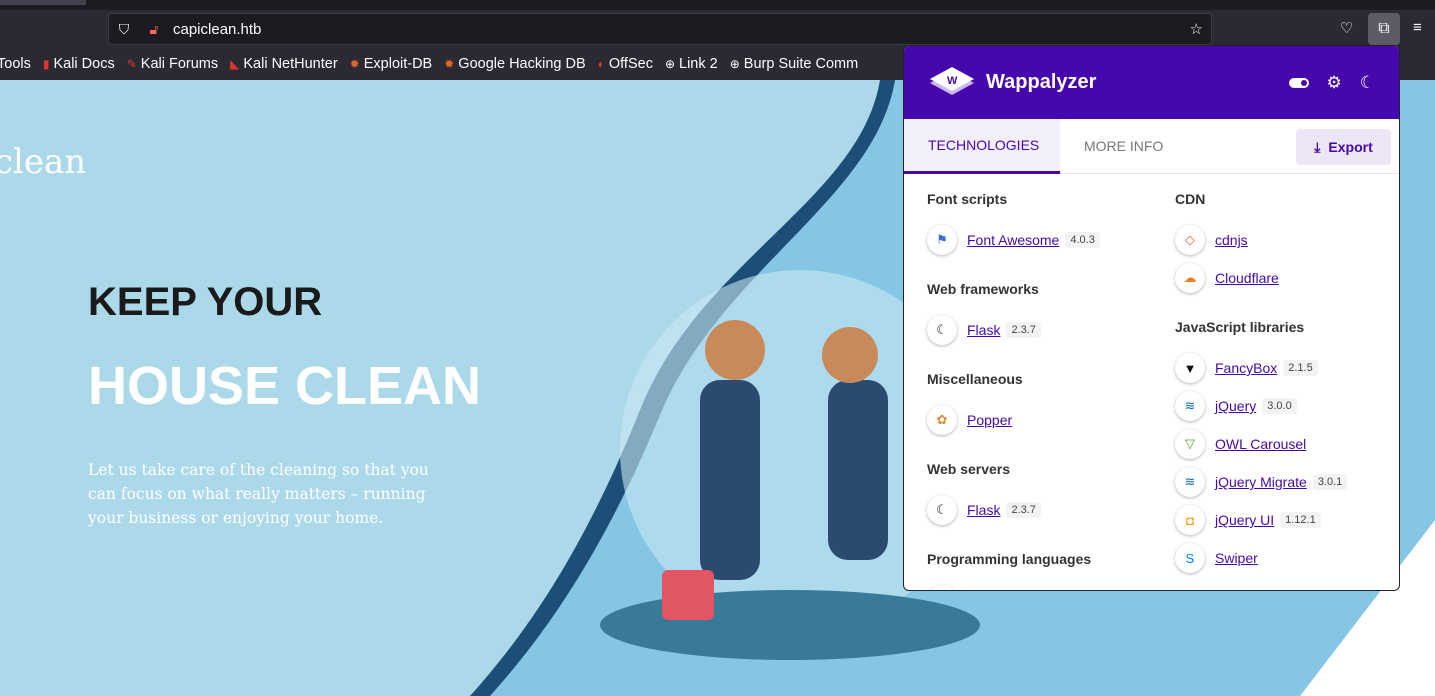 The image size is (1435, 696). I want to click on wappalyzer-header: W Wappalyzer ⚙ ☾, so click(1151, 82).